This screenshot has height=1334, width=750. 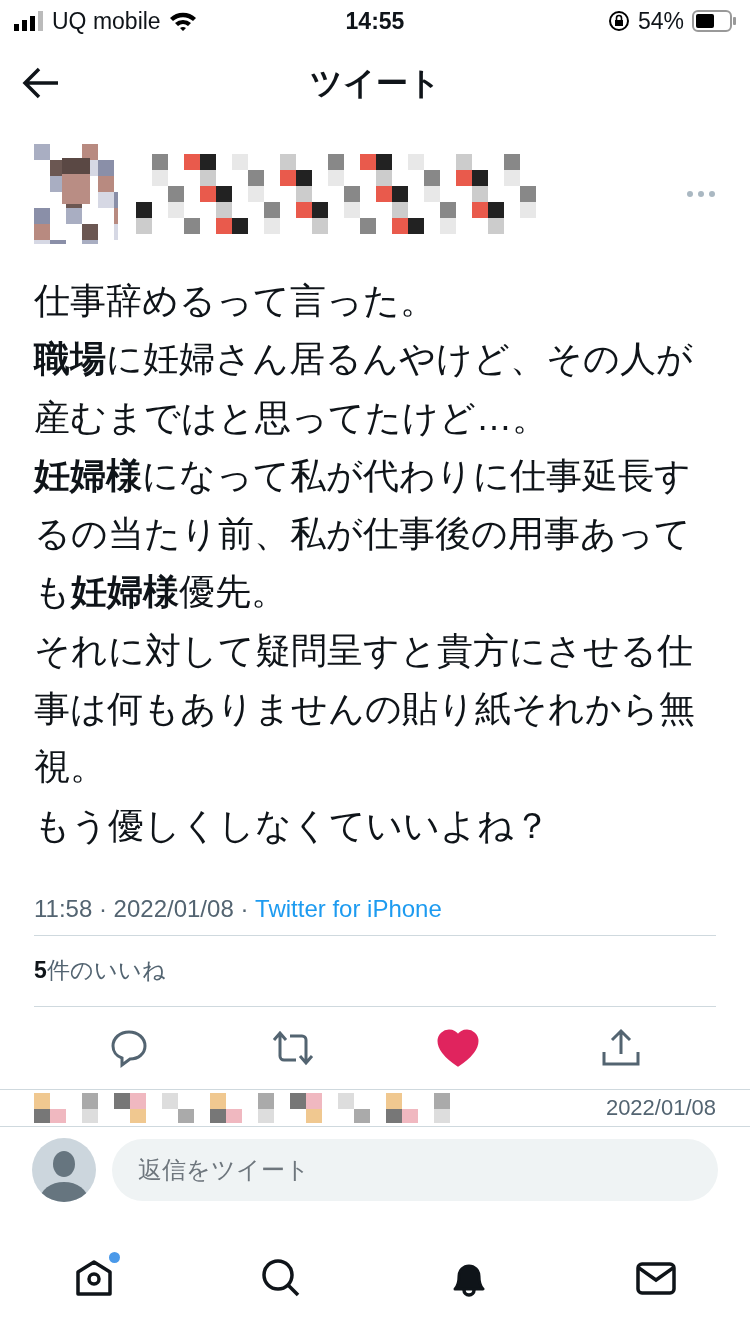 What do you see at coordinates (142, 908) in the screenshot?
I see `tweet-timestamp: 11:58 · 2022/01/08 ·` at bounding box center [142, 908].